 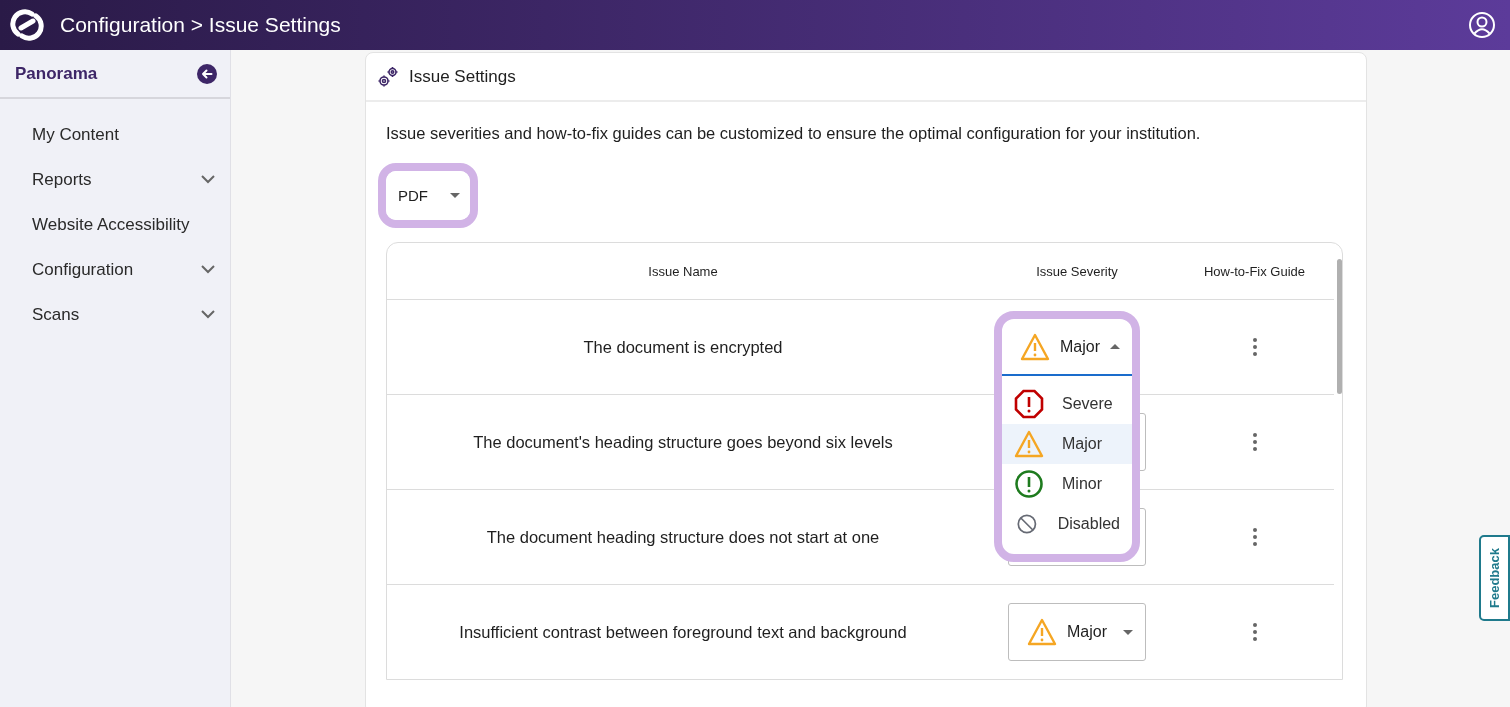 I want to click on description-text: Issue severities and how-to-fix guides can be customized to ensure the optimal configuration for your institution., so click(x=794, y=133).